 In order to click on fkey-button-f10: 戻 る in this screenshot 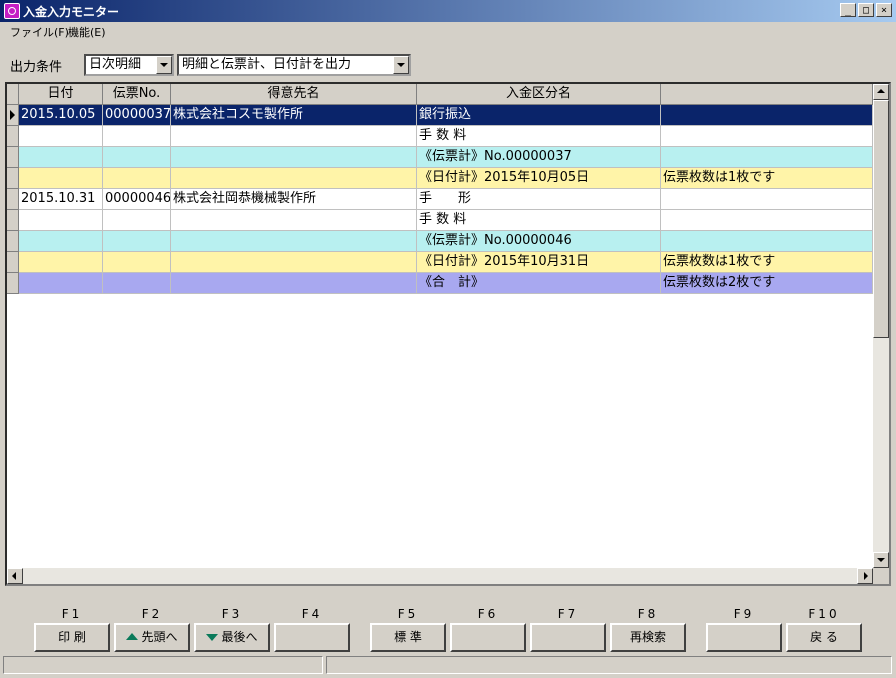, I will do `click(824, 637)`.